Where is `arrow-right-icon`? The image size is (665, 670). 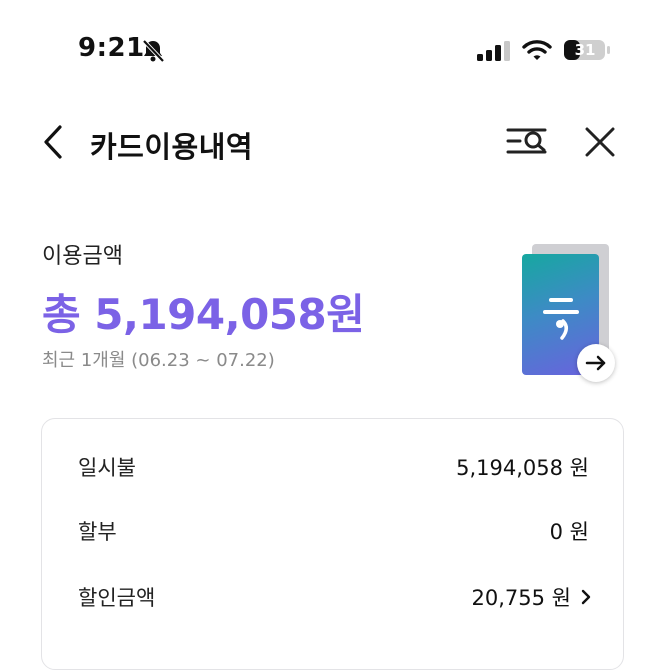 arrow-right-icon is located at coordinates (595, 363).